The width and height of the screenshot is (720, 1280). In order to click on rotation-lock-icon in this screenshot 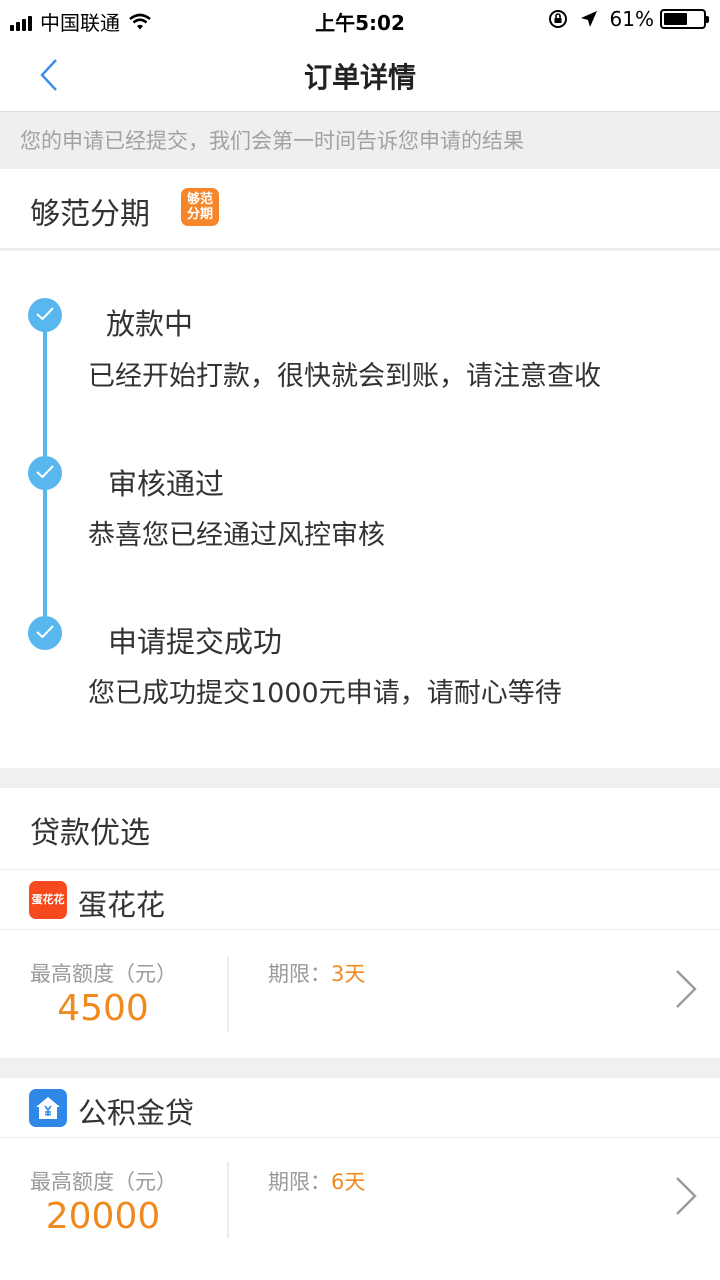, I will do `click(557, 19)`.